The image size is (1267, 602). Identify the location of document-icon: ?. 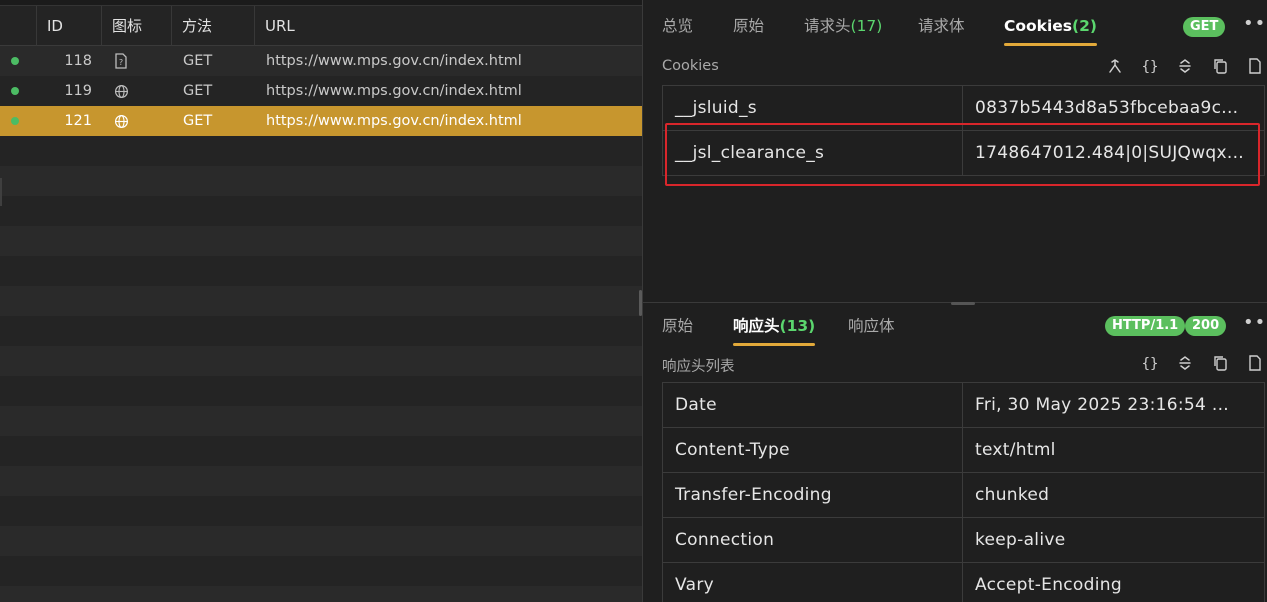
(122, 61).